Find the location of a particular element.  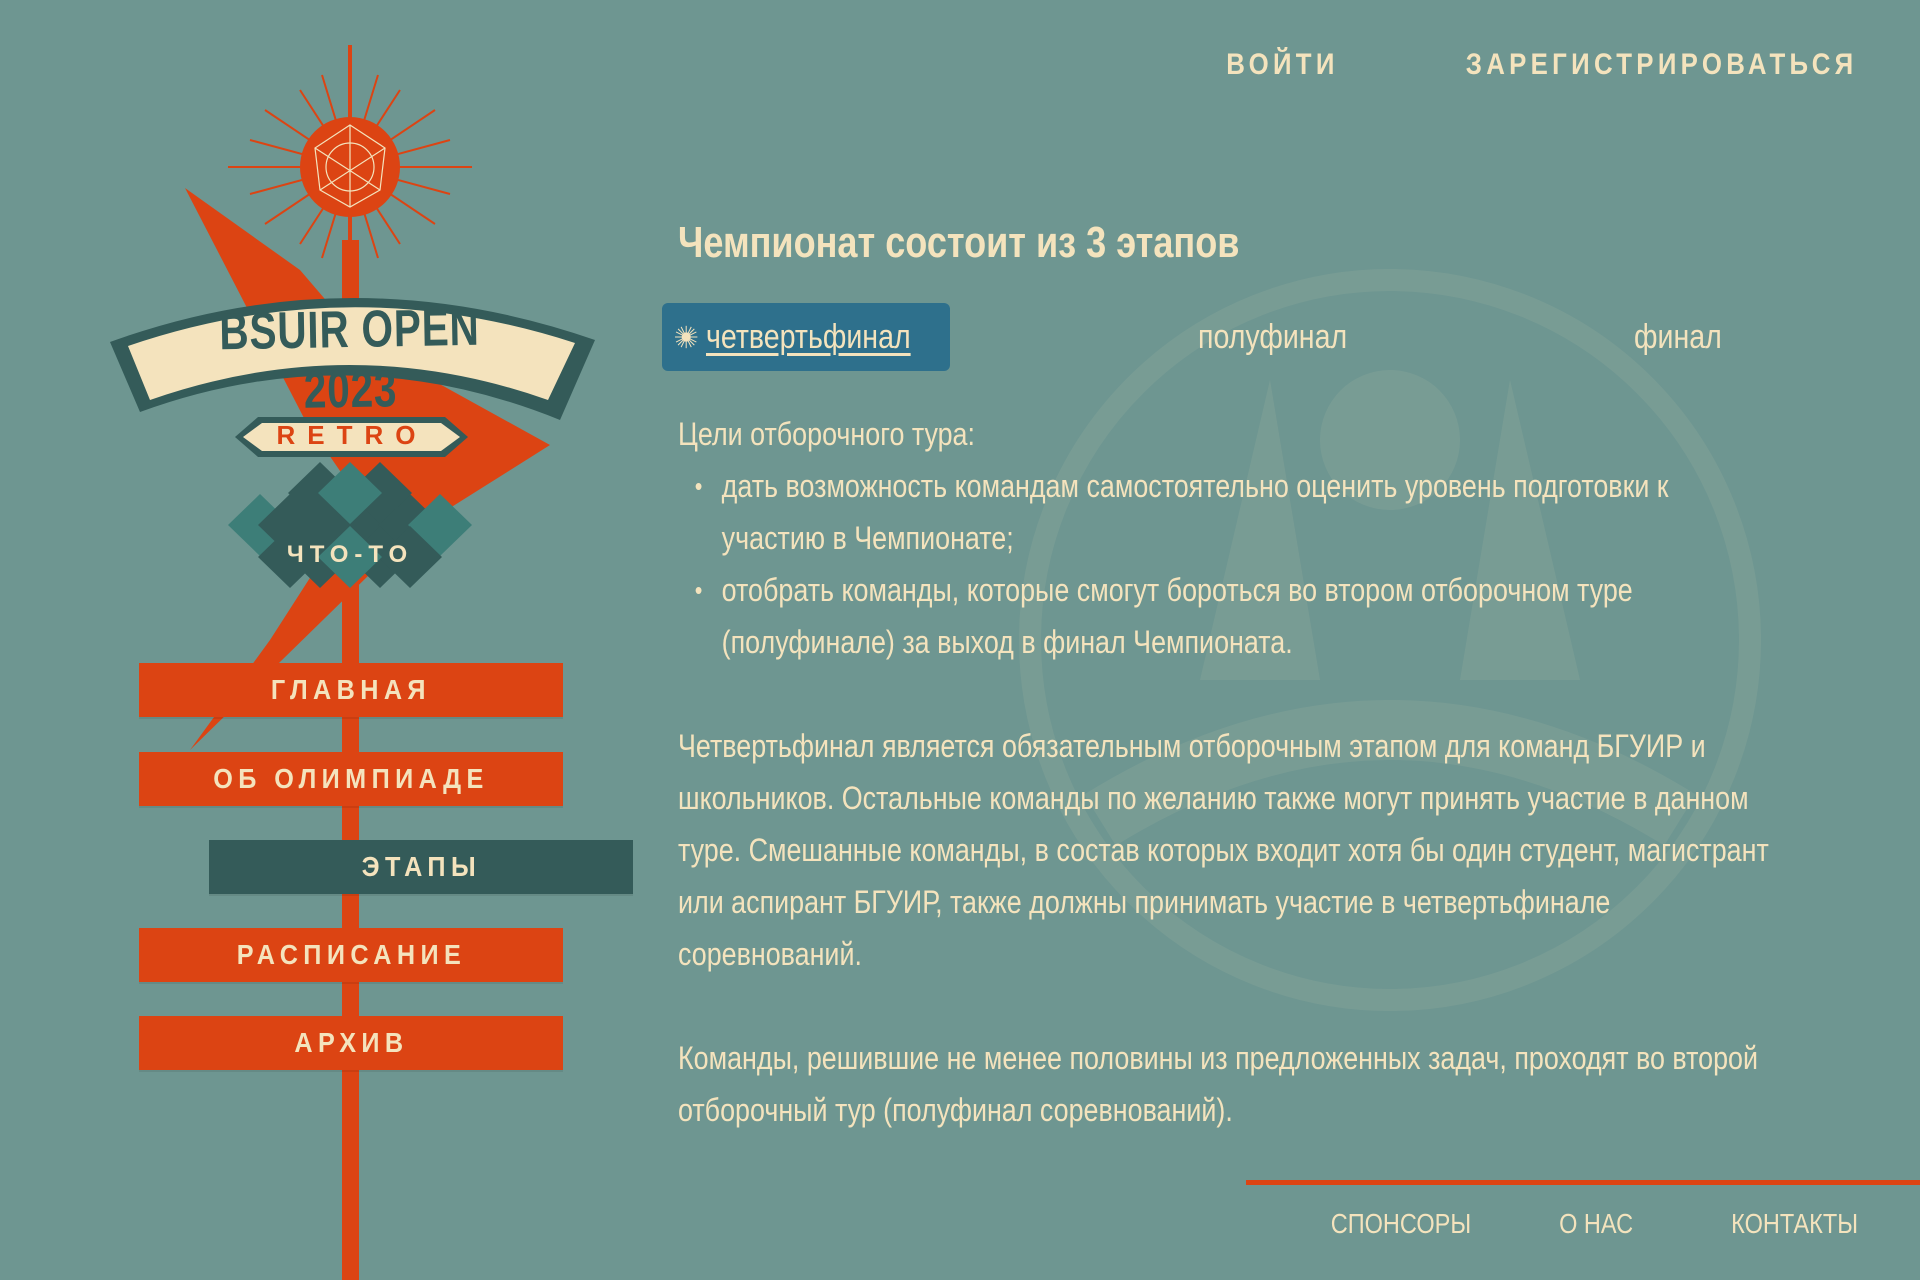

logo-title: BSUIR OPEN 2023 is located at coordinates (349, 359).